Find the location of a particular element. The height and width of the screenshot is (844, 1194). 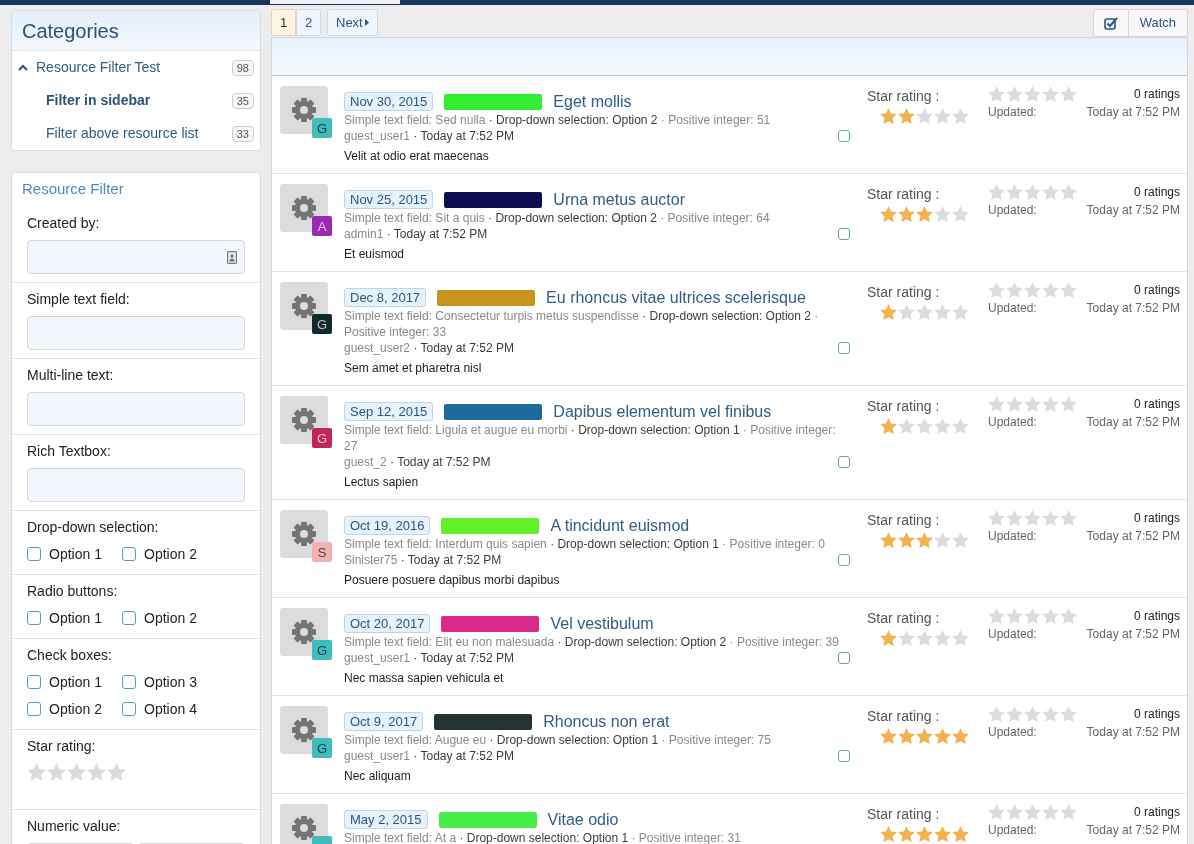

date-label: Nov 30, 2015 is located at coordinates (389, 101).